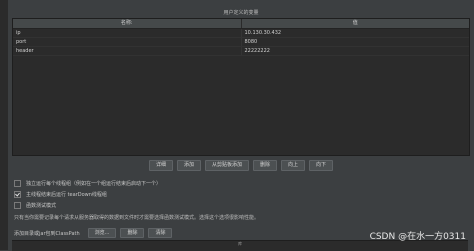 Image resolution: width=474 pixels, height=251 pixels. I want to click on functional-test-mode-checkbox, so click(17, 205).